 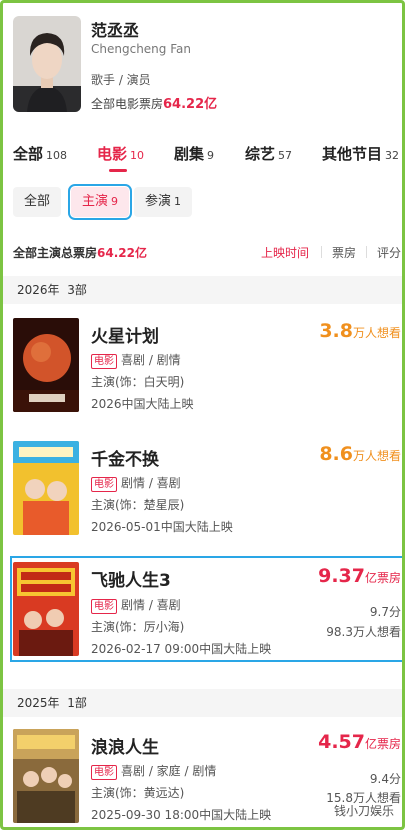 What do you see at coordinates (151, 360) in the screenshot?
I see `genres-text: 喜剧 / 剧情` at bounding box center [151, 360].